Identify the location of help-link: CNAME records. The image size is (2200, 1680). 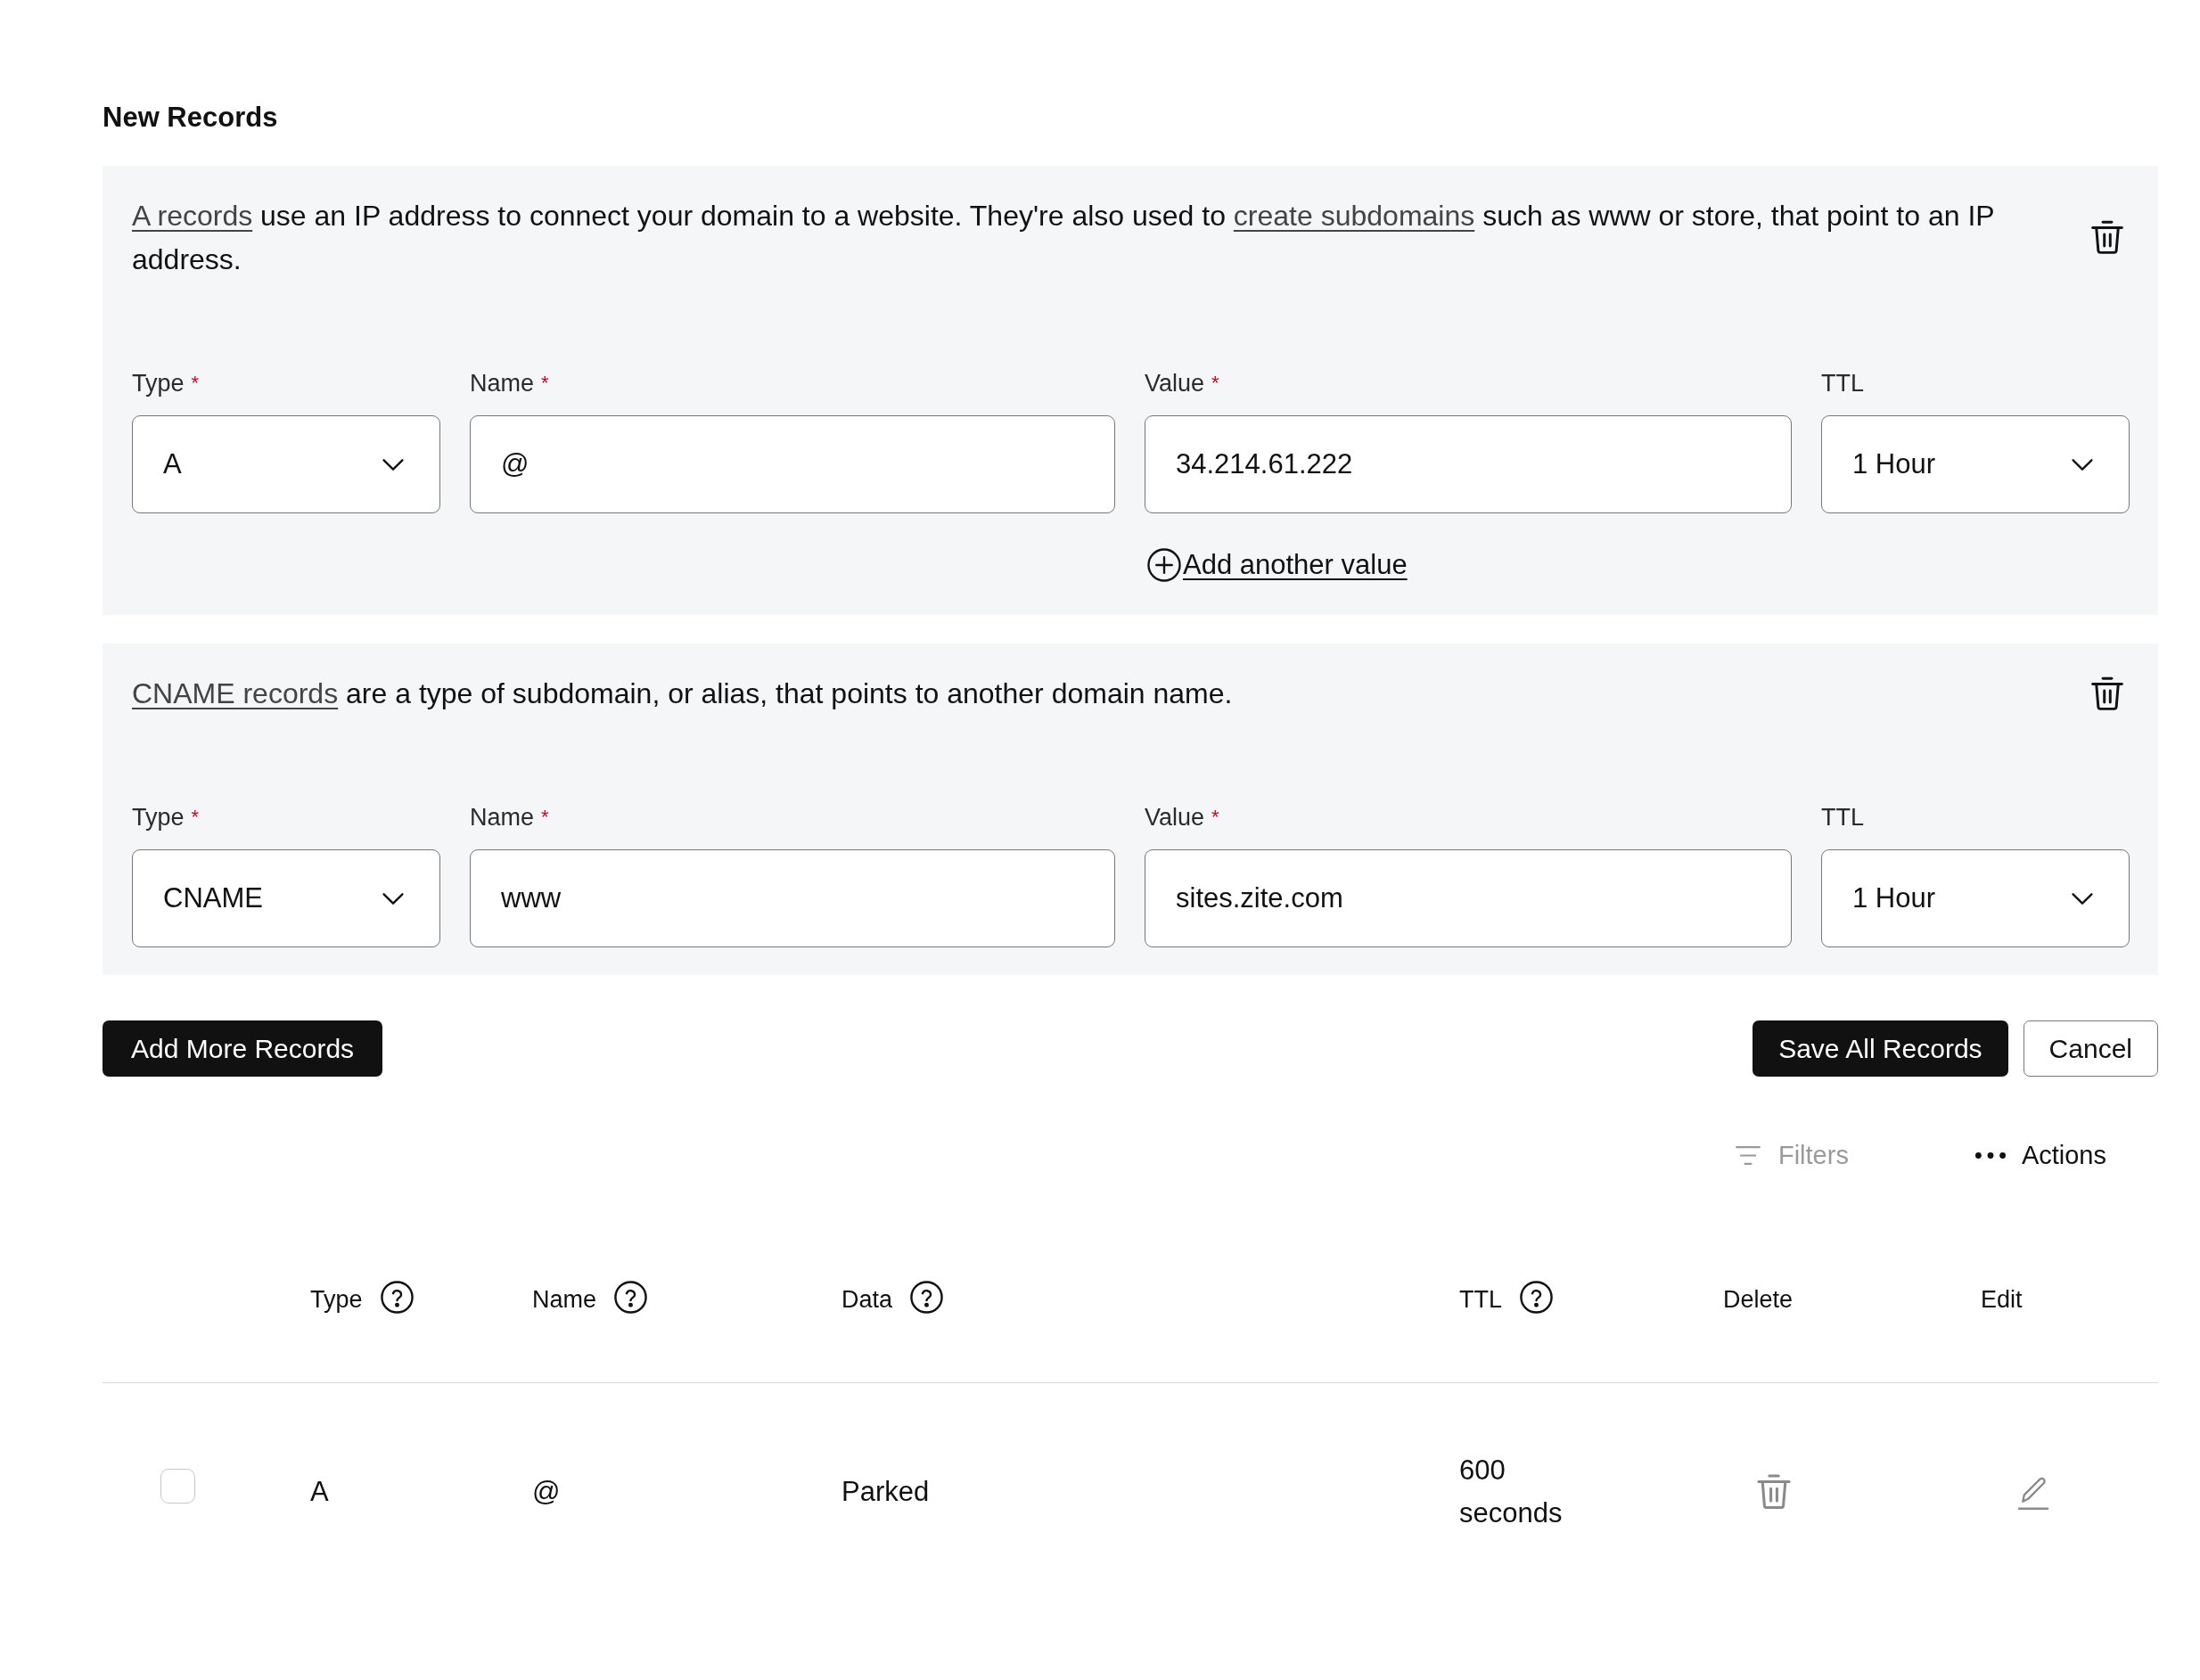
(235, 693).